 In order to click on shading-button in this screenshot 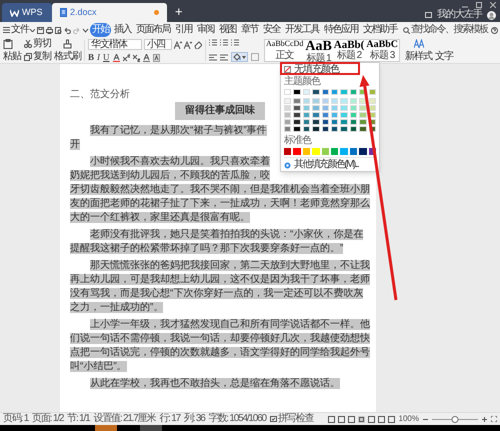, I will do `click(239, 57)`.